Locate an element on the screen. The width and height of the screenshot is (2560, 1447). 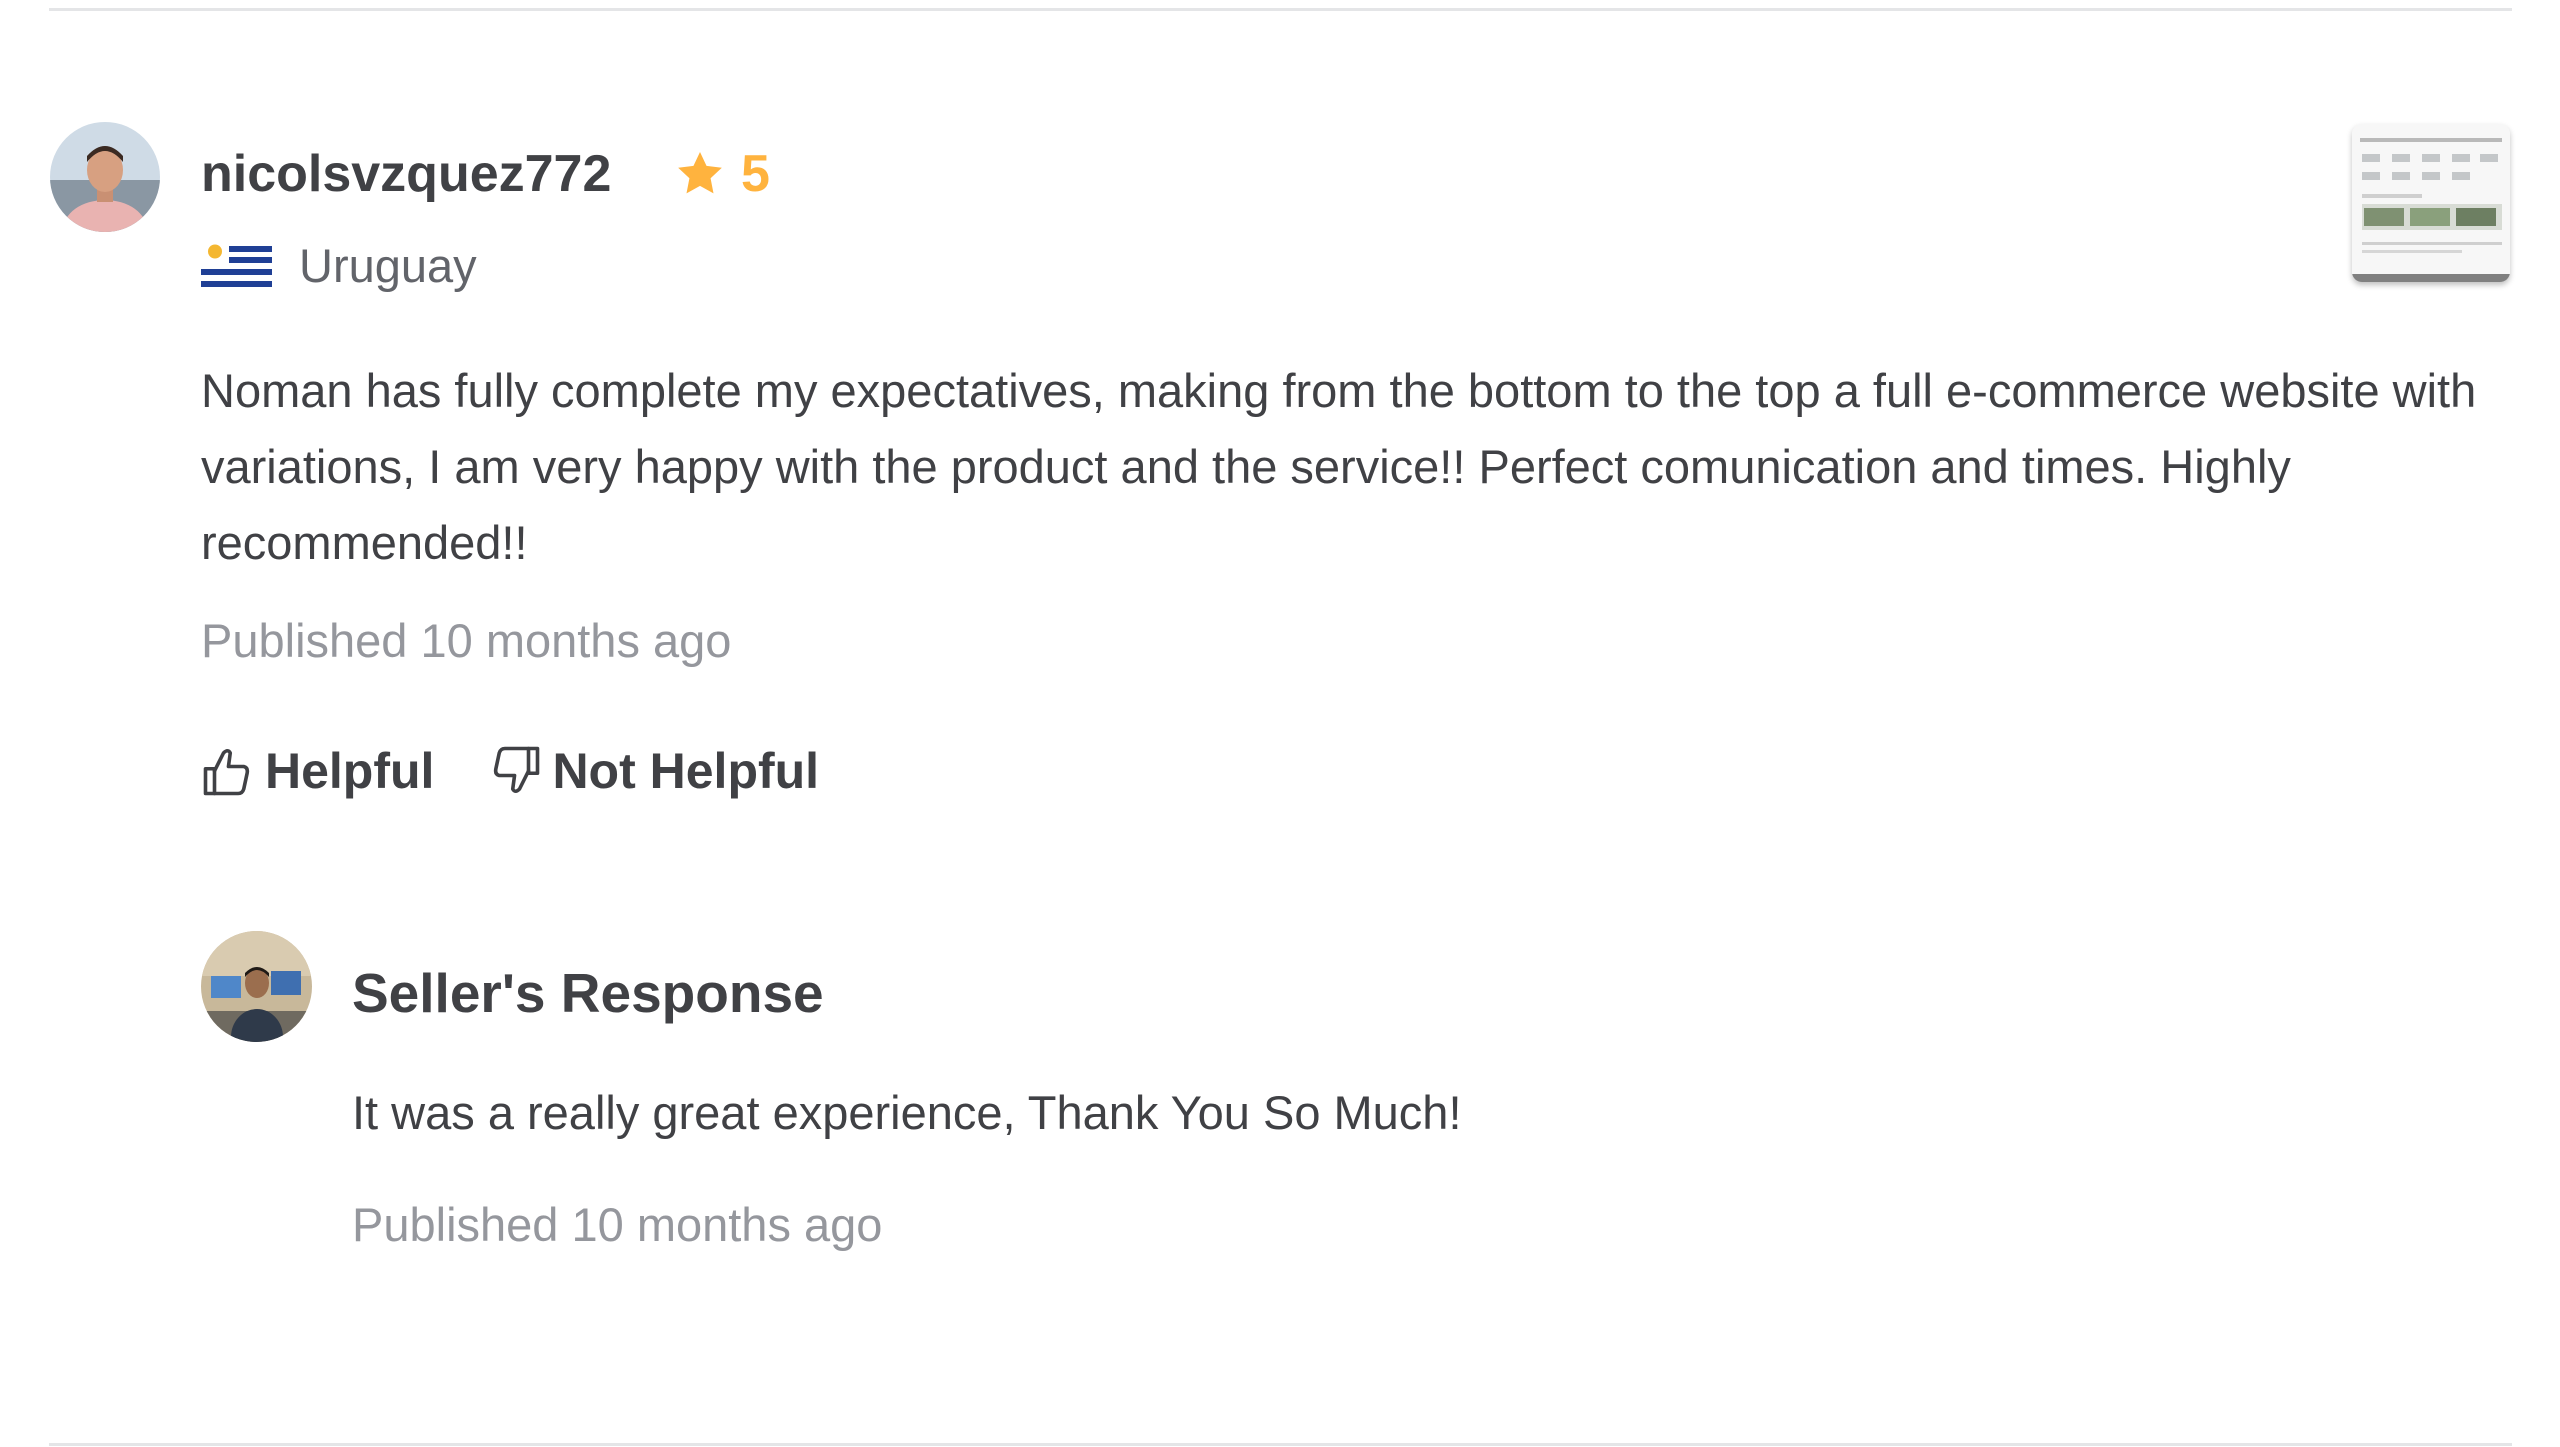
seller-response-published-date: Published 10 months ago is located at coordinates (617, 1224).